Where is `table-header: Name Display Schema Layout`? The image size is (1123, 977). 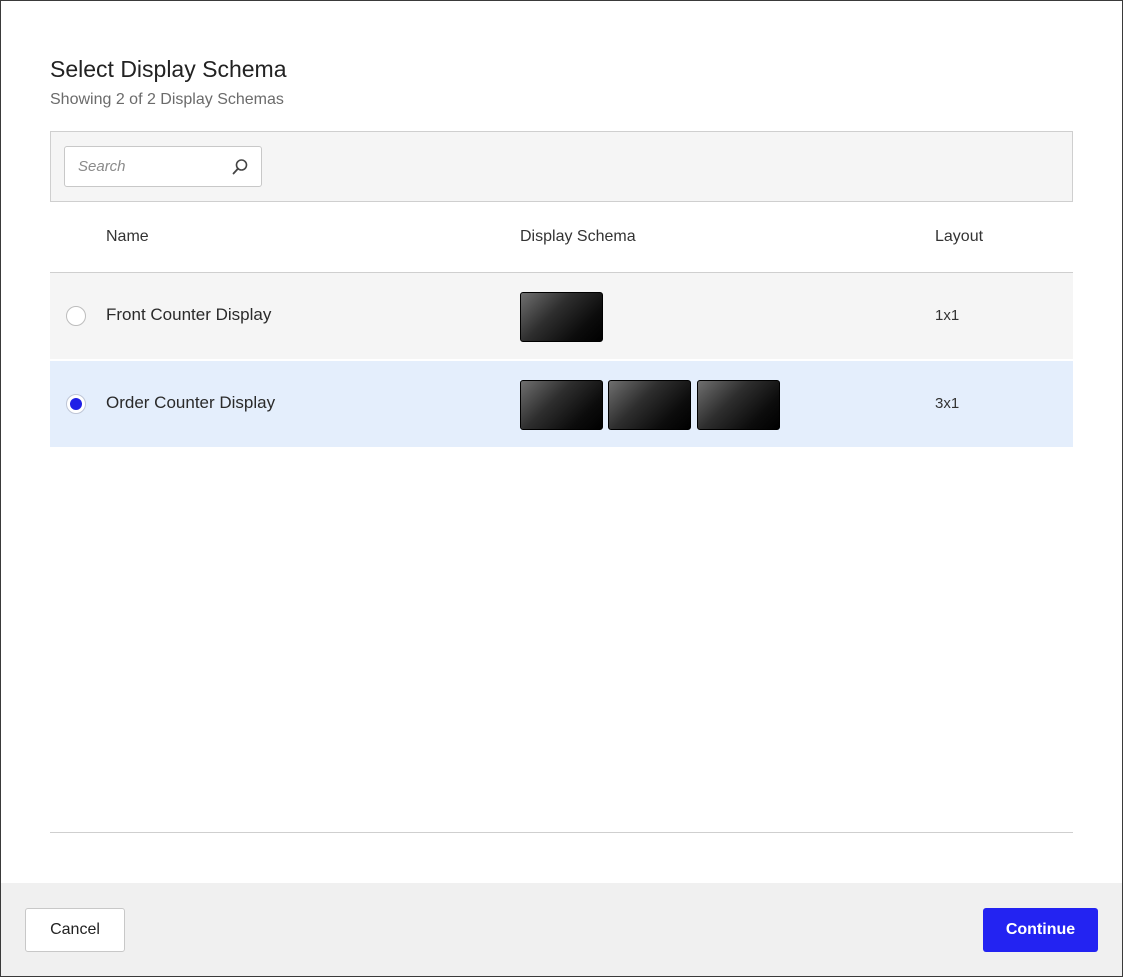 table-header: Name Display Schema Layout is located at coordinates (561, 237).